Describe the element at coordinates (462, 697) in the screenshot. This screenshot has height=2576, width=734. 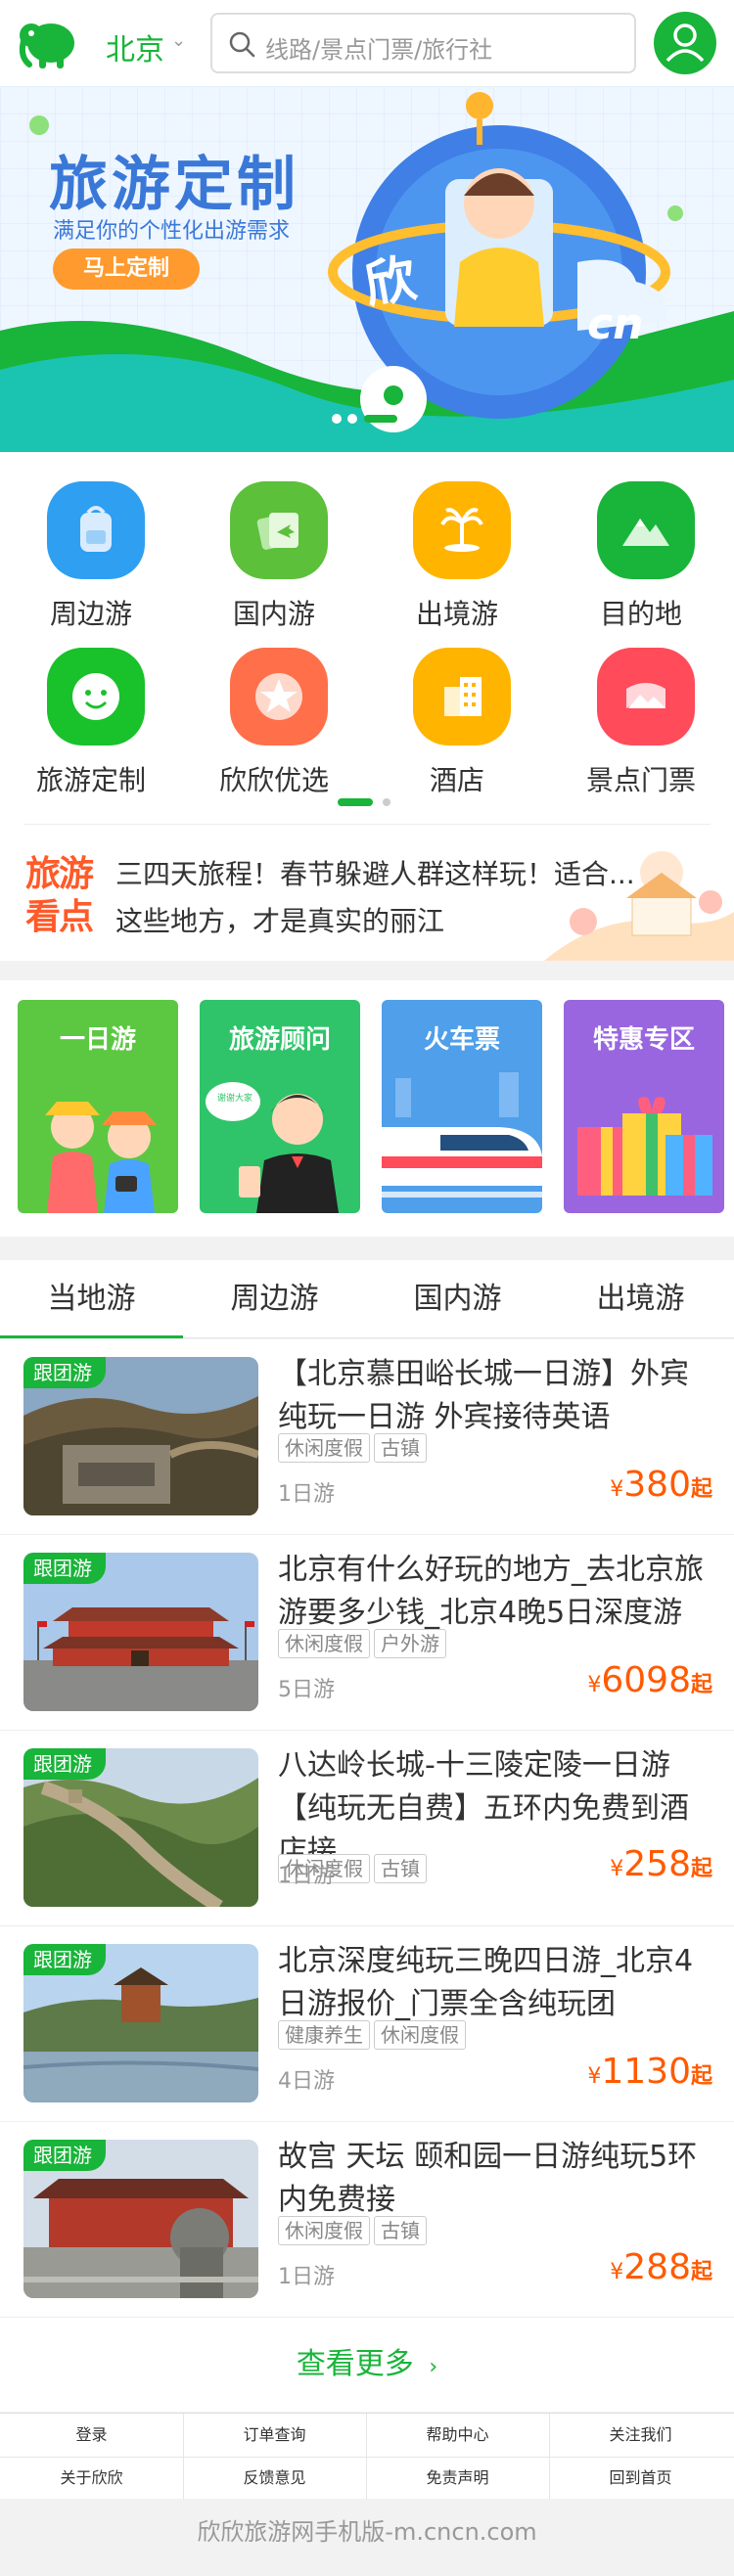
I see `building-icon` at that location.